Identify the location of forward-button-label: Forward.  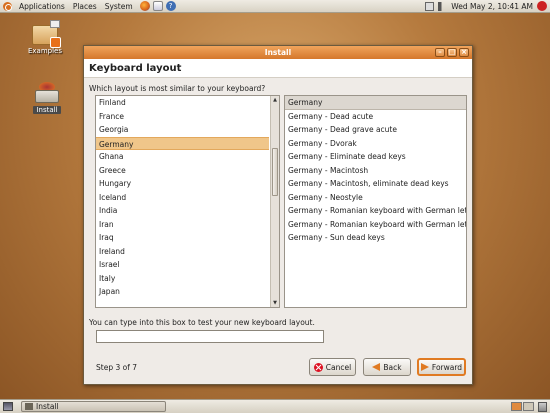
(447, 367).